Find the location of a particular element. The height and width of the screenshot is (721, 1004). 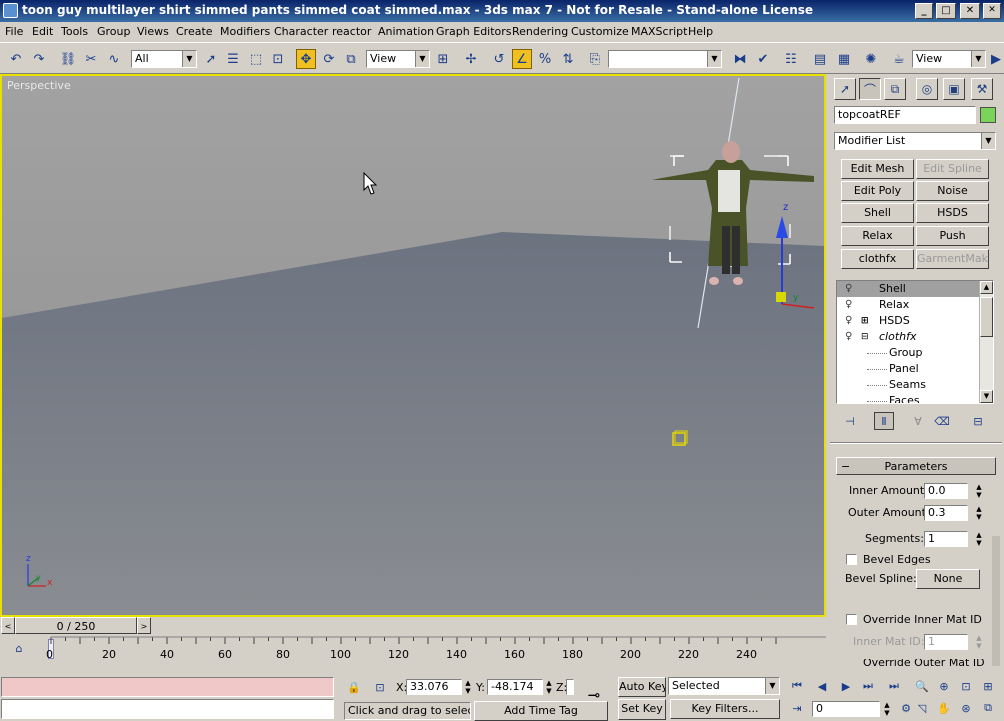

menu-rendering: Rendering is located at coordinates (540, 31).